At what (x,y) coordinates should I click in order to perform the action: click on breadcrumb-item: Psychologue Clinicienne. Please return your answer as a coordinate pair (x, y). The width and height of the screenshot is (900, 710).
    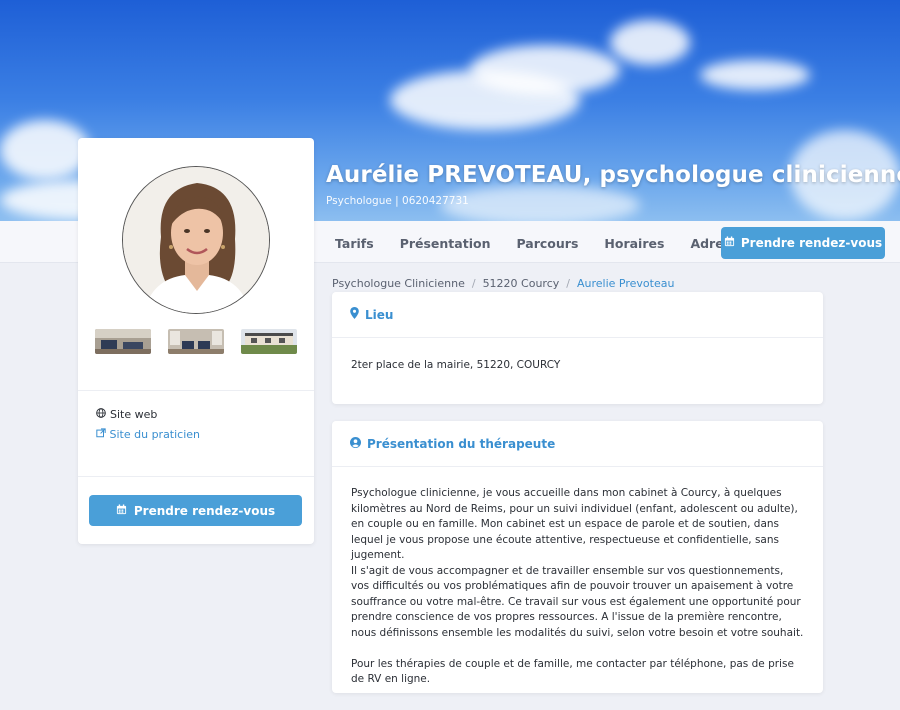
    Looking at the image, I should click on (398, 283).